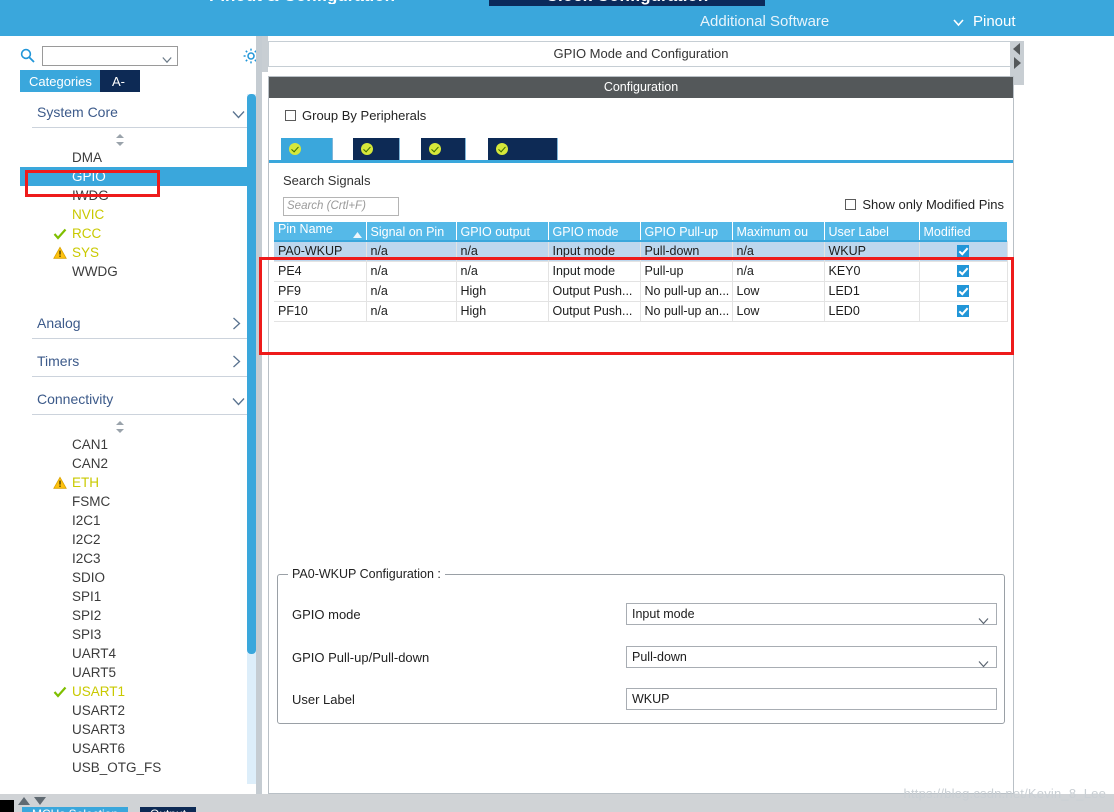  What do you see at coordinates (137, 539) in the screenshot?
I see `sidebar-item-i2c2: I2C2` at bounding box center [137, 539].